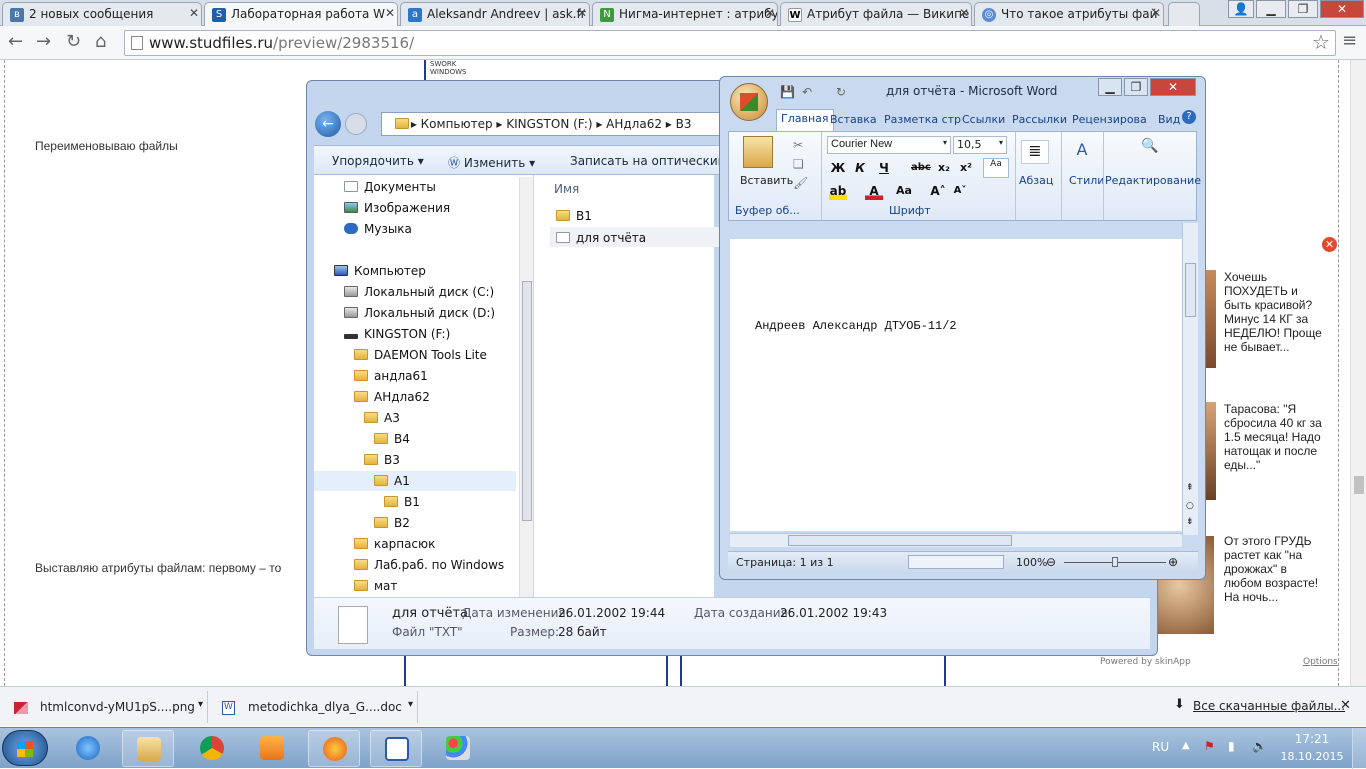 The image size is (1366, 769). What do you see at coordinates (420, 355) in the screenshot?
I see `tree-item: DAEMON Tools Lite` at bounding box center [420, 355].